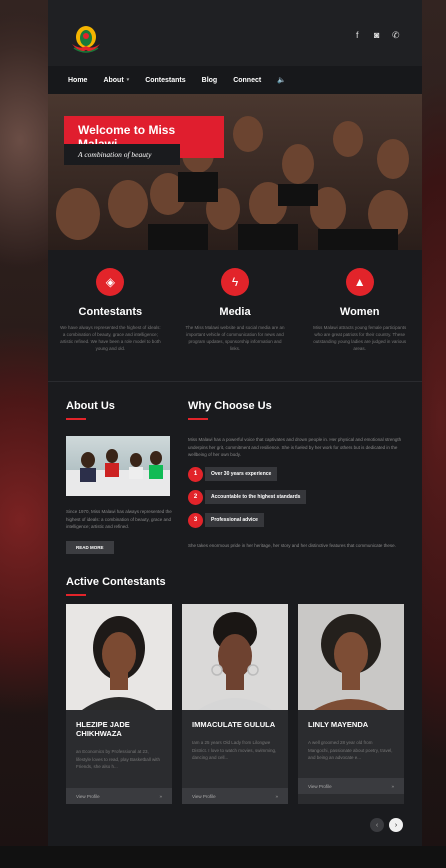 The height and width of the screenshot is (868, 446). Describe the element at coordinates (396, 35) in the screenshot. I see `whatsapp-icon: ✆` at that location.